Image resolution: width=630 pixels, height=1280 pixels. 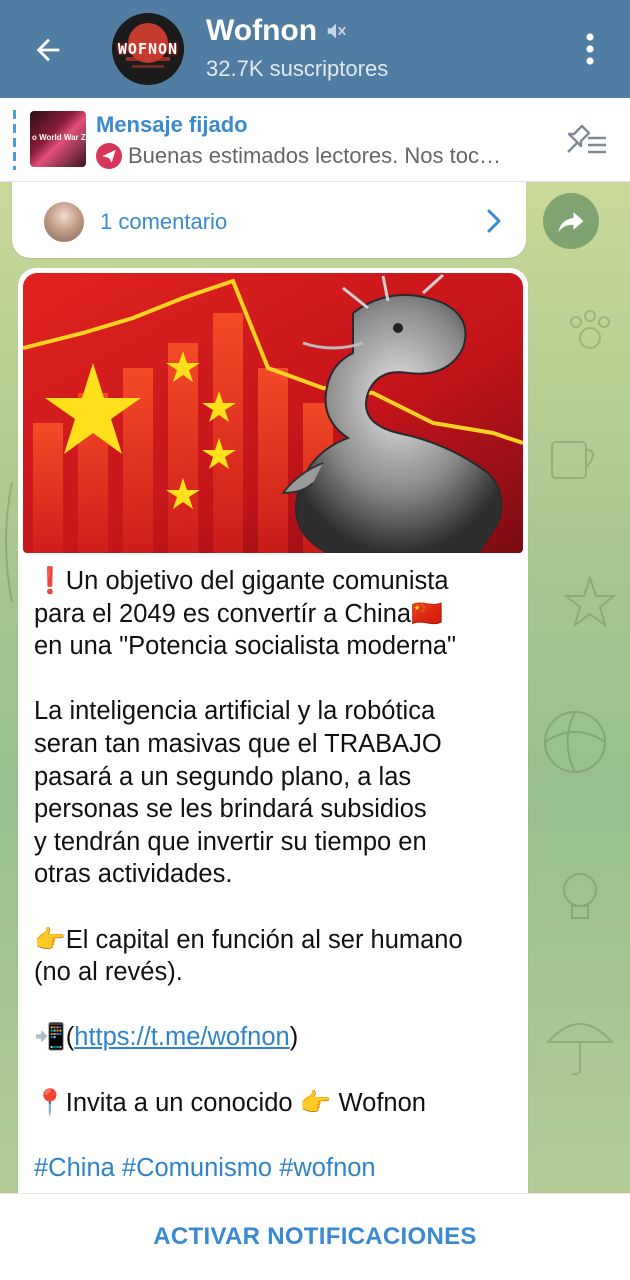 I want to click on channel-logo-text: WOFNON, so click(x=148, y=49).